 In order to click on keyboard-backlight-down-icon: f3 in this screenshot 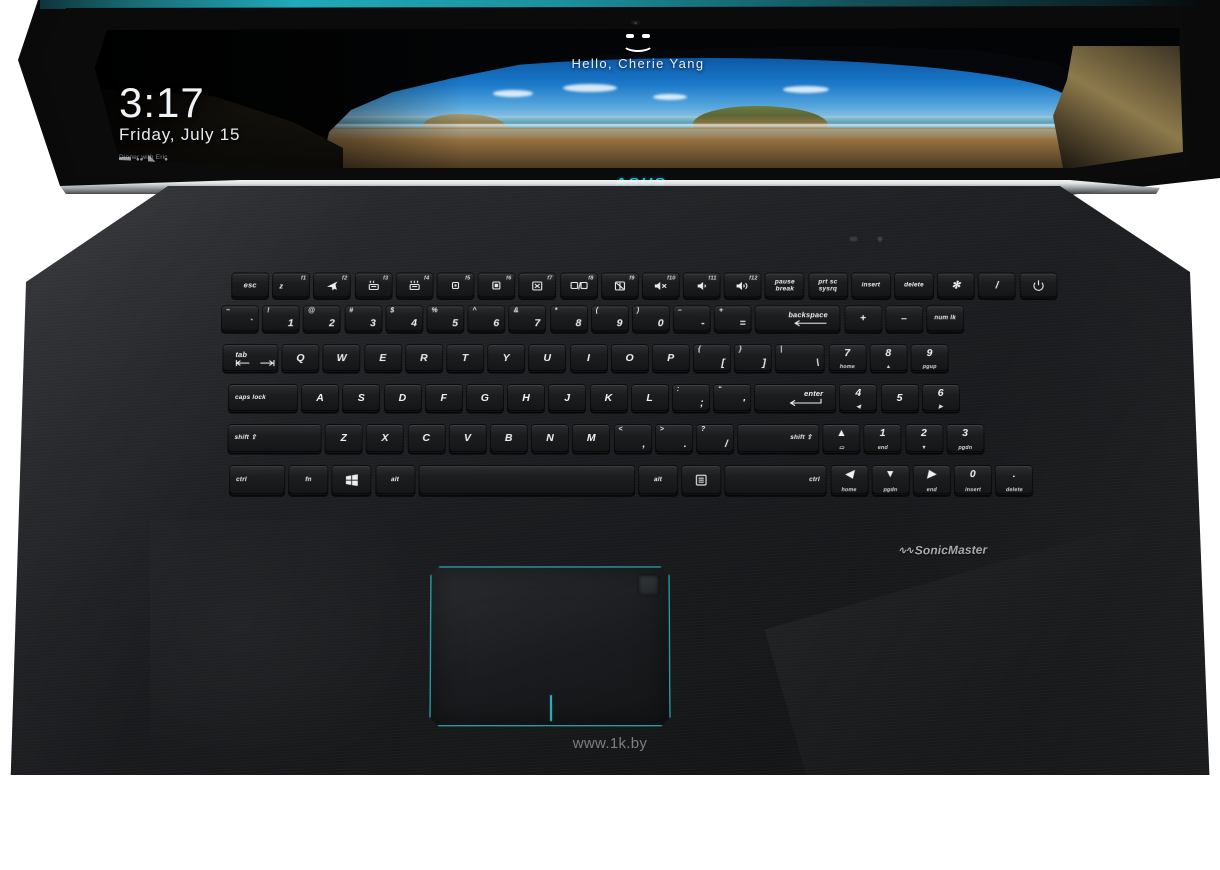, I will do `click(373, 285)`.